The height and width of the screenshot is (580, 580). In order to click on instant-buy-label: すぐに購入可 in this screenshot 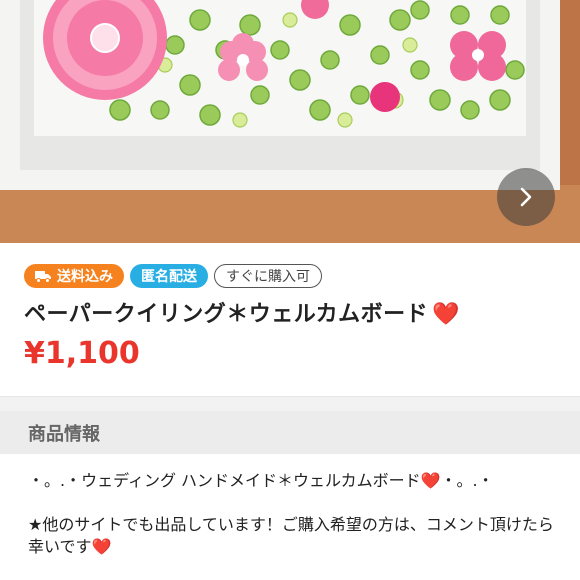, I will do `click(268, 277)`.